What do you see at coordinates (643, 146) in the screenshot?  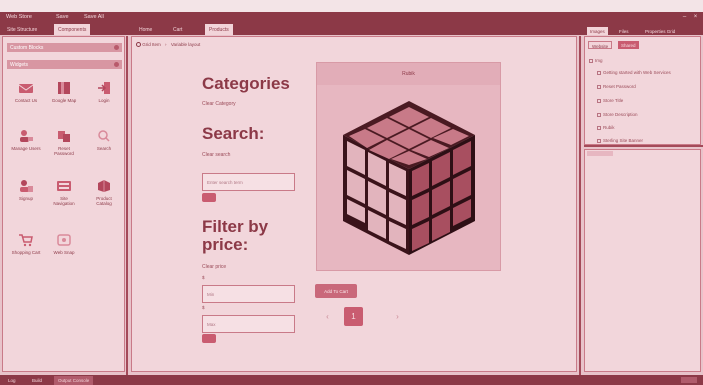 I see `horizontal-splitter` at bounding box center [643, 146].